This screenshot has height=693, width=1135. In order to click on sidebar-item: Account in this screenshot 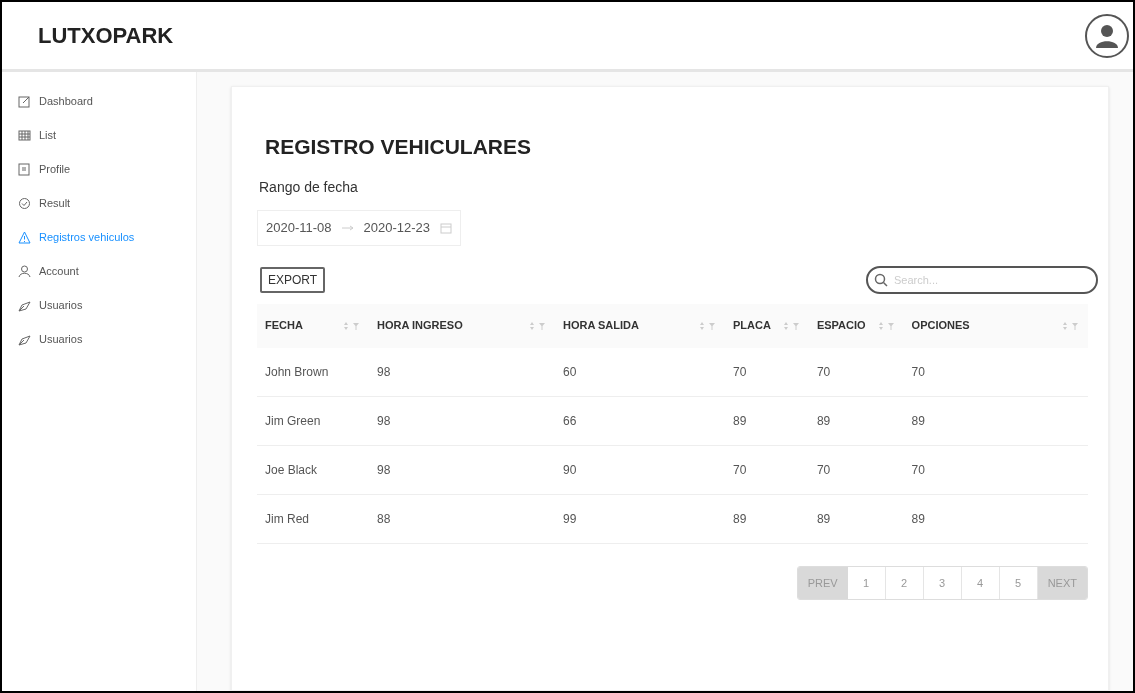, I will do `click(48, 271)`.